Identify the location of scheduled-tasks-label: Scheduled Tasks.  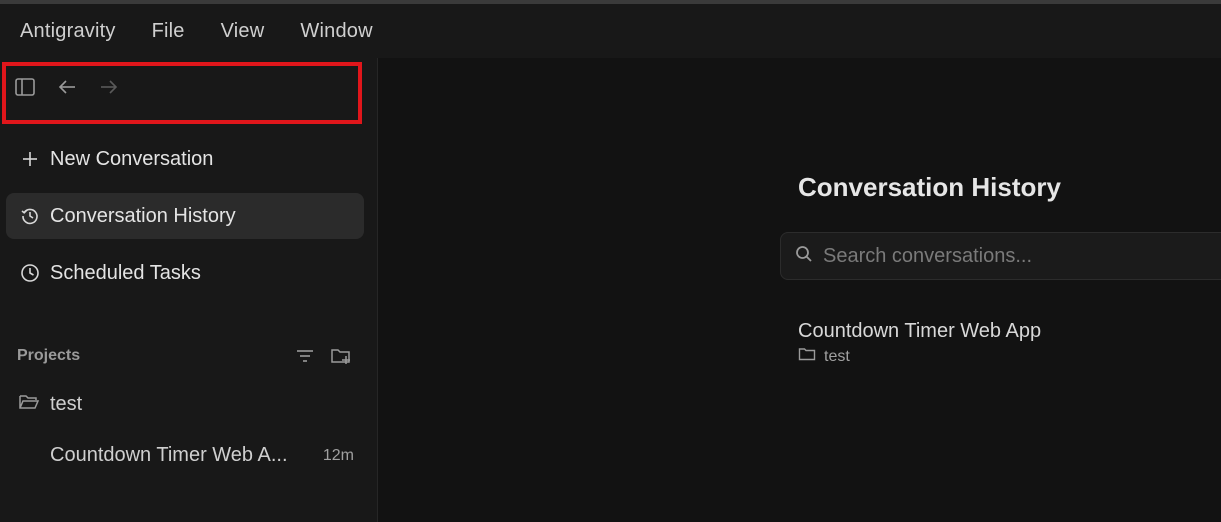
(125, 272).